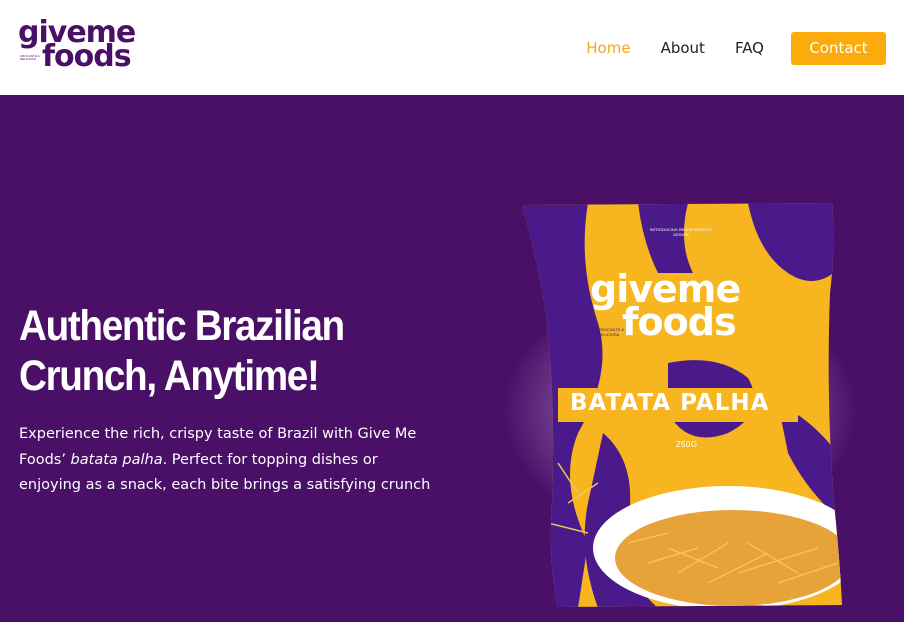 The image size is (904, 622). I want to click on bag-tagline: CROCANTE & DELICIOSA, so click(611, 332).